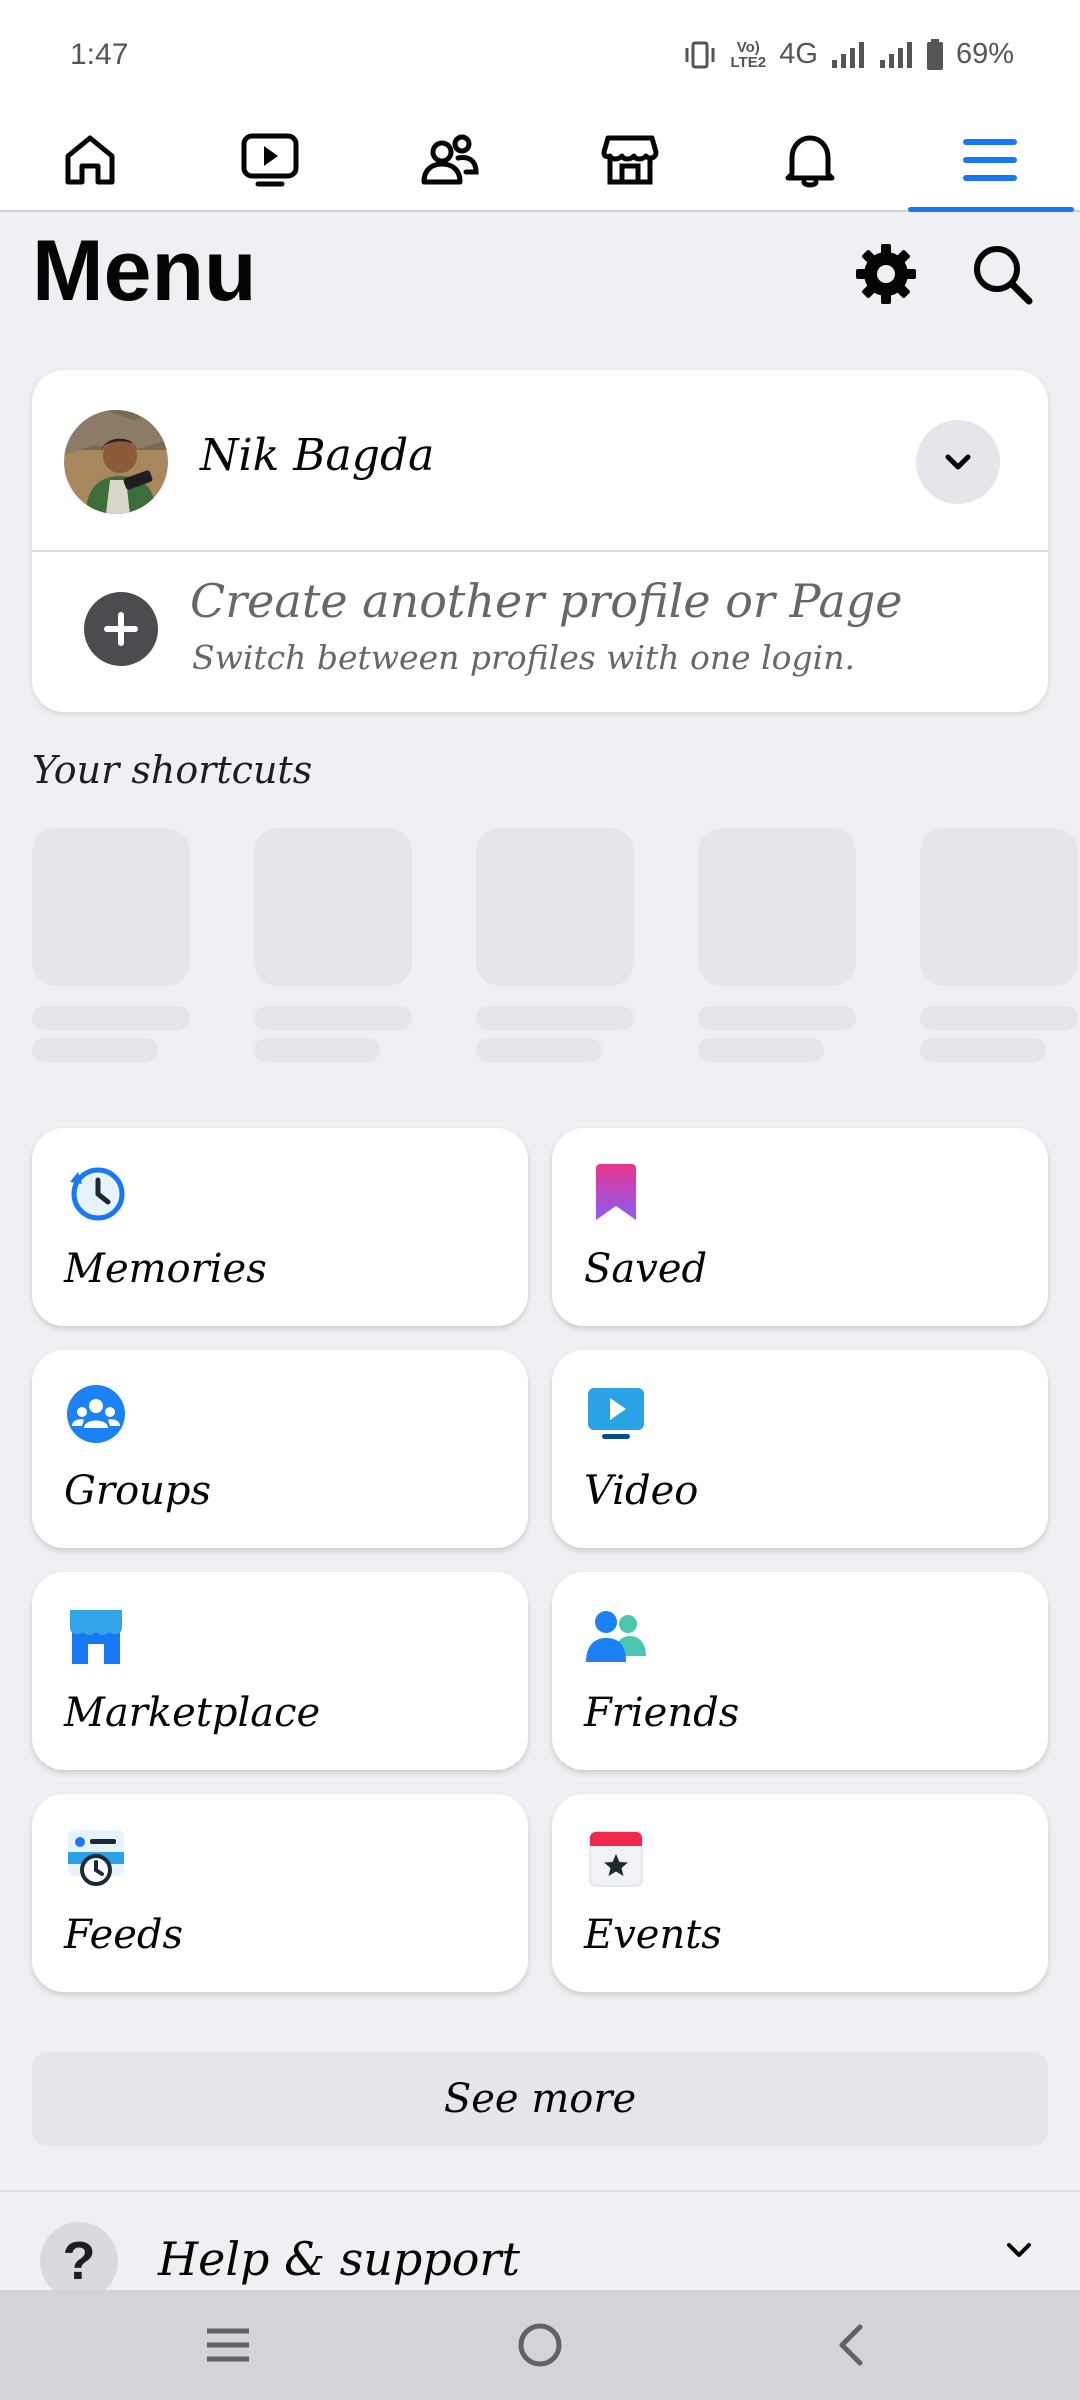  I want to click on recent-apps-button, so click(228, 2345).